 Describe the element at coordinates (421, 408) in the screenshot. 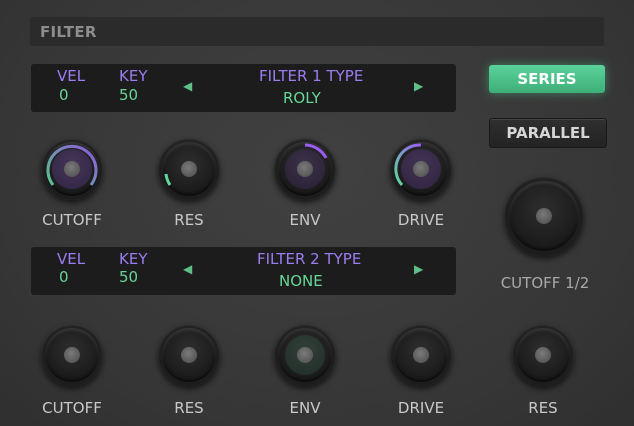

I see `filter2-drive-label: DRIVE` at that location.